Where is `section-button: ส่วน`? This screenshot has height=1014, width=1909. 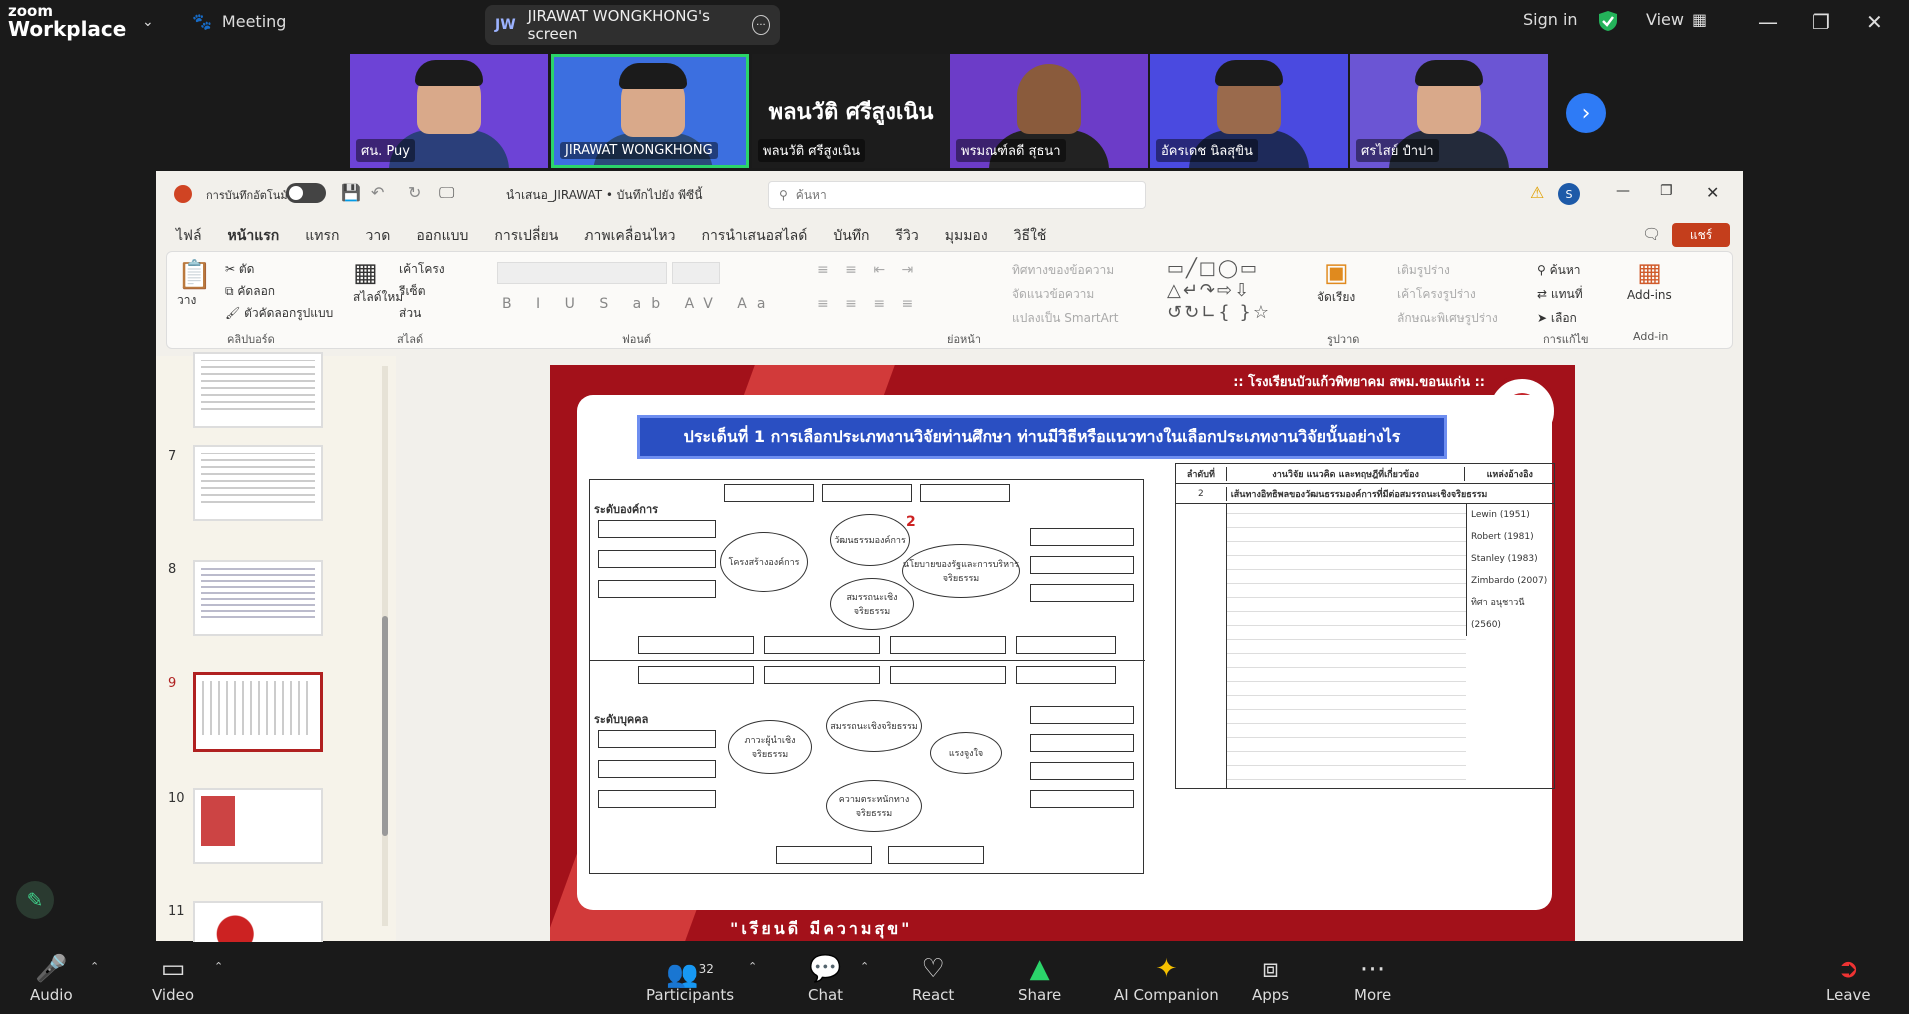
section-button: ส่วน is located at coordinates (422, 313).